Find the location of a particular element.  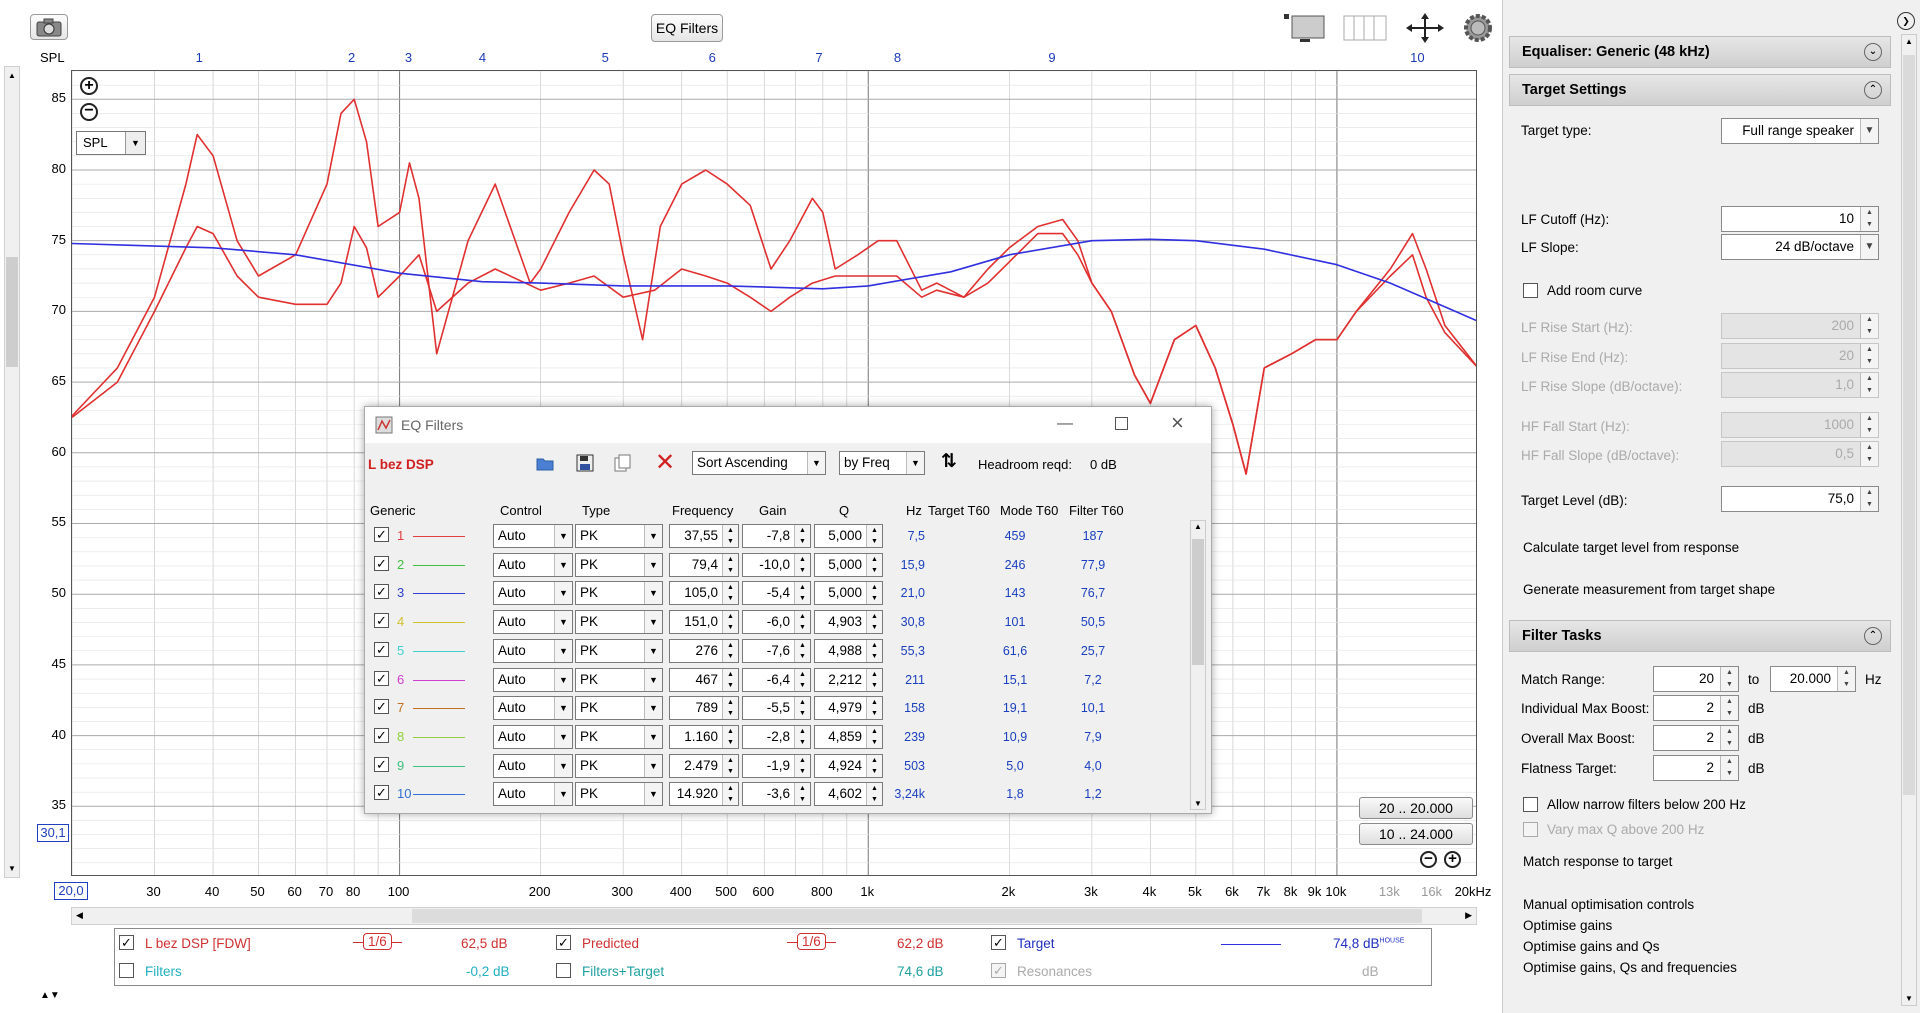

expand-chevron-icon: ⌄ is located at coordinates (1873, 52).